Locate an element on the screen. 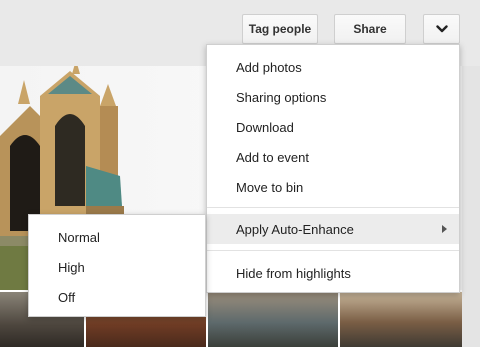 The height and width of the screenshot is (347, 480). menu-item-add-to-event: Add to event is located at coordinates (333, 157).